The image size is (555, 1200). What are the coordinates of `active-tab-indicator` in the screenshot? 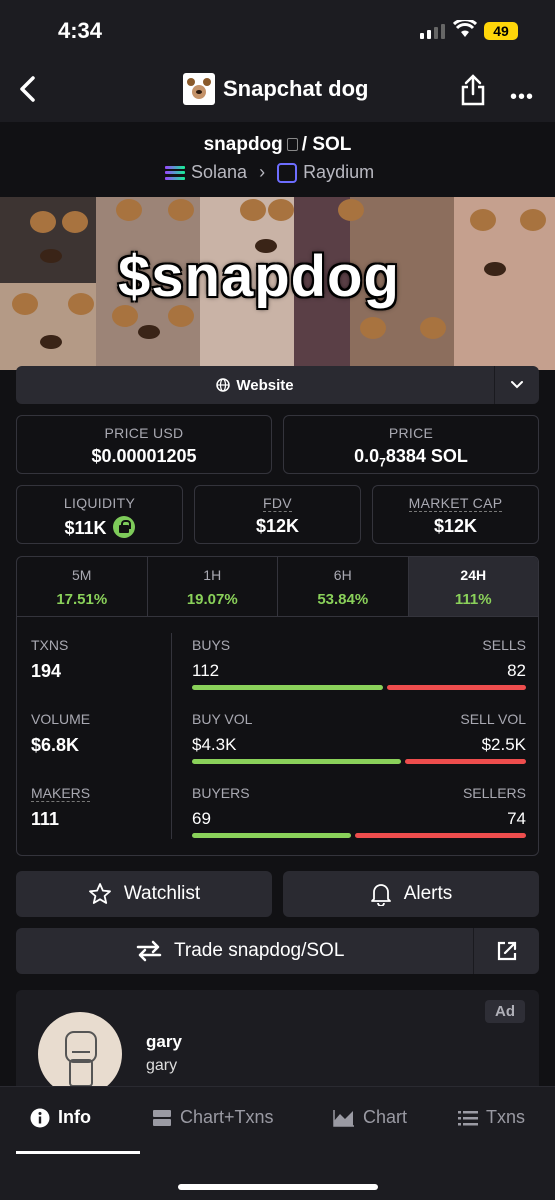 It's located at (78, 1152).